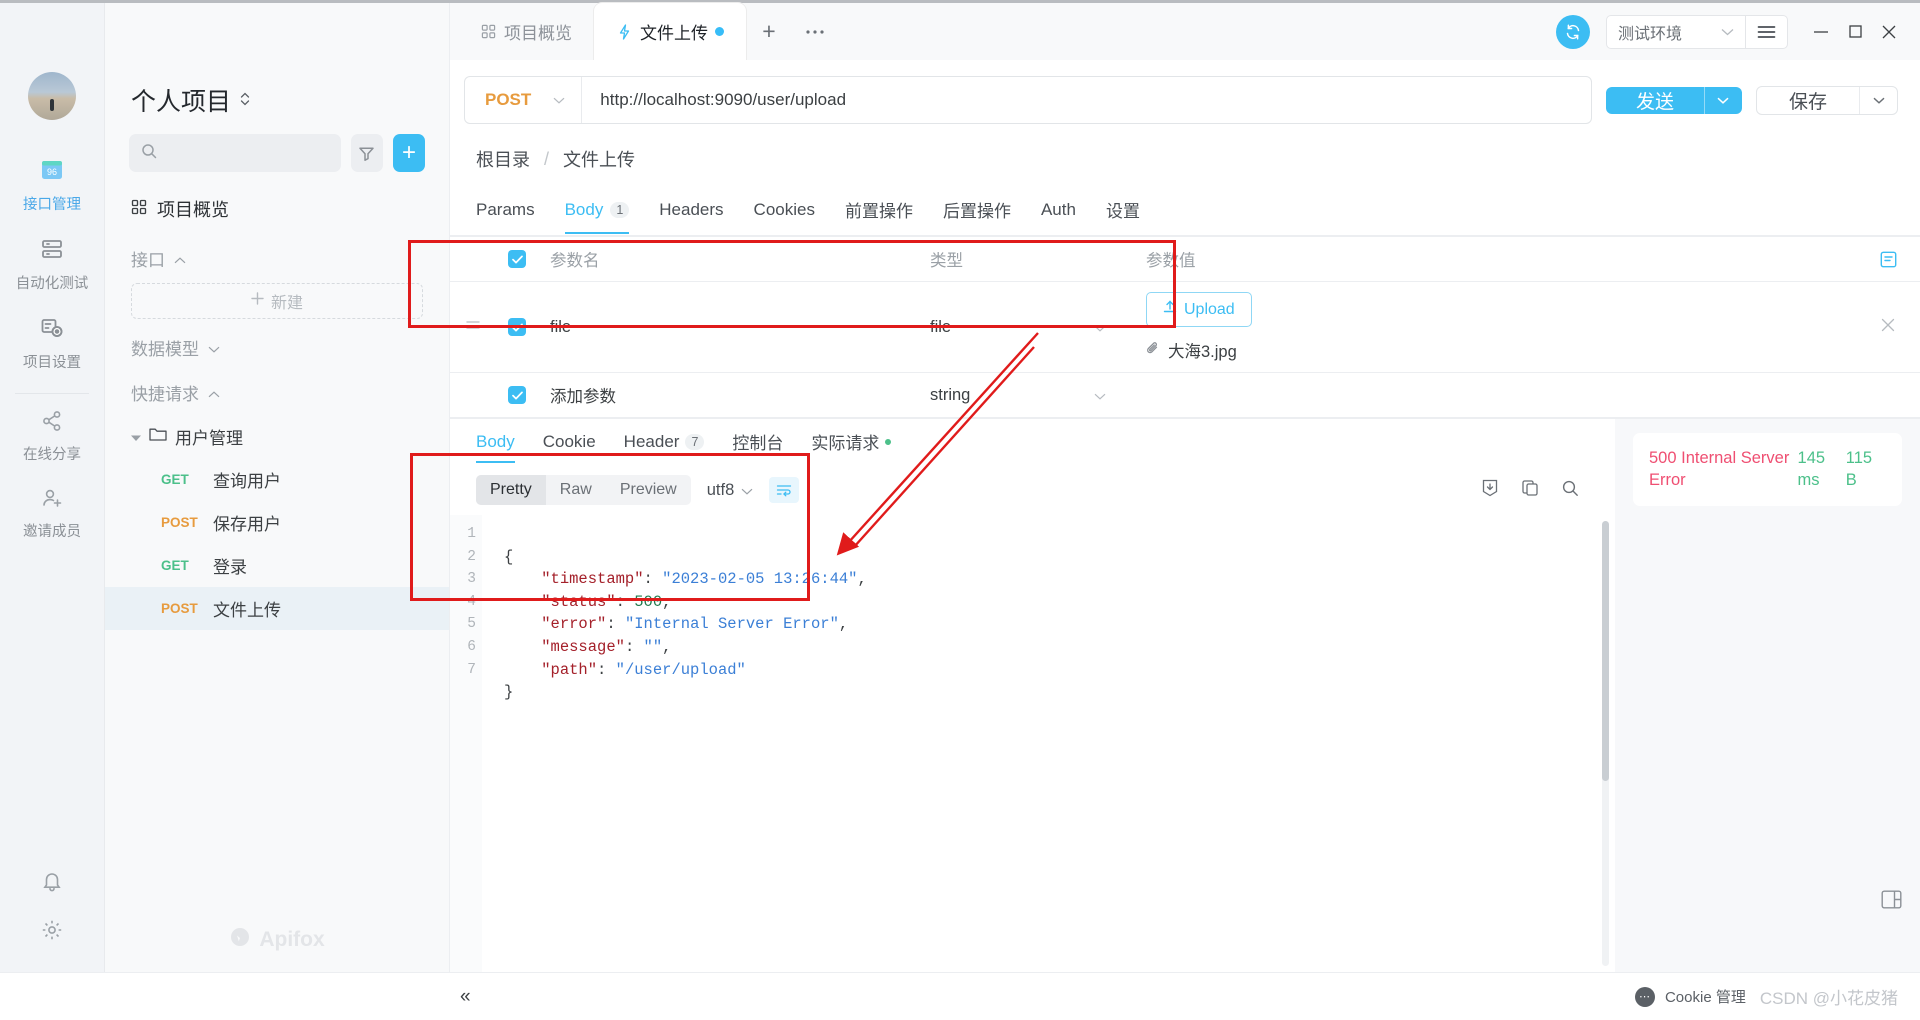  Describe the element at coordinates (691, 211) in the screenshot. I see `tab-headers: Headers` at that location.